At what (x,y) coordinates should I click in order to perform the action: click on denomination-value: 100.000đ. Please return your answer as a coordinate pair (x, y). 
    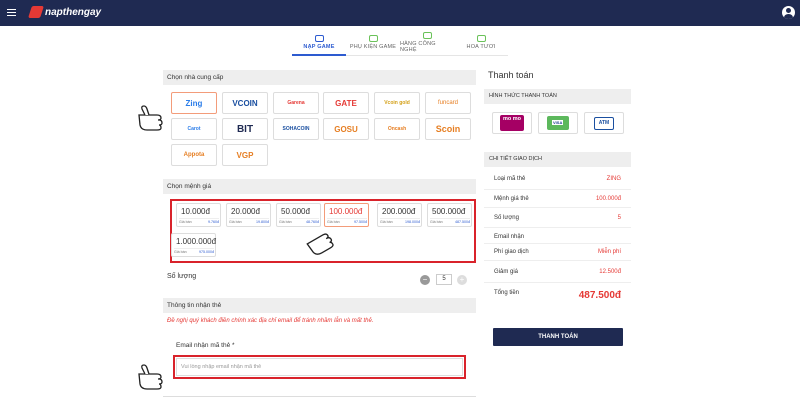
    Looking at the image, I should click on (346, 211).